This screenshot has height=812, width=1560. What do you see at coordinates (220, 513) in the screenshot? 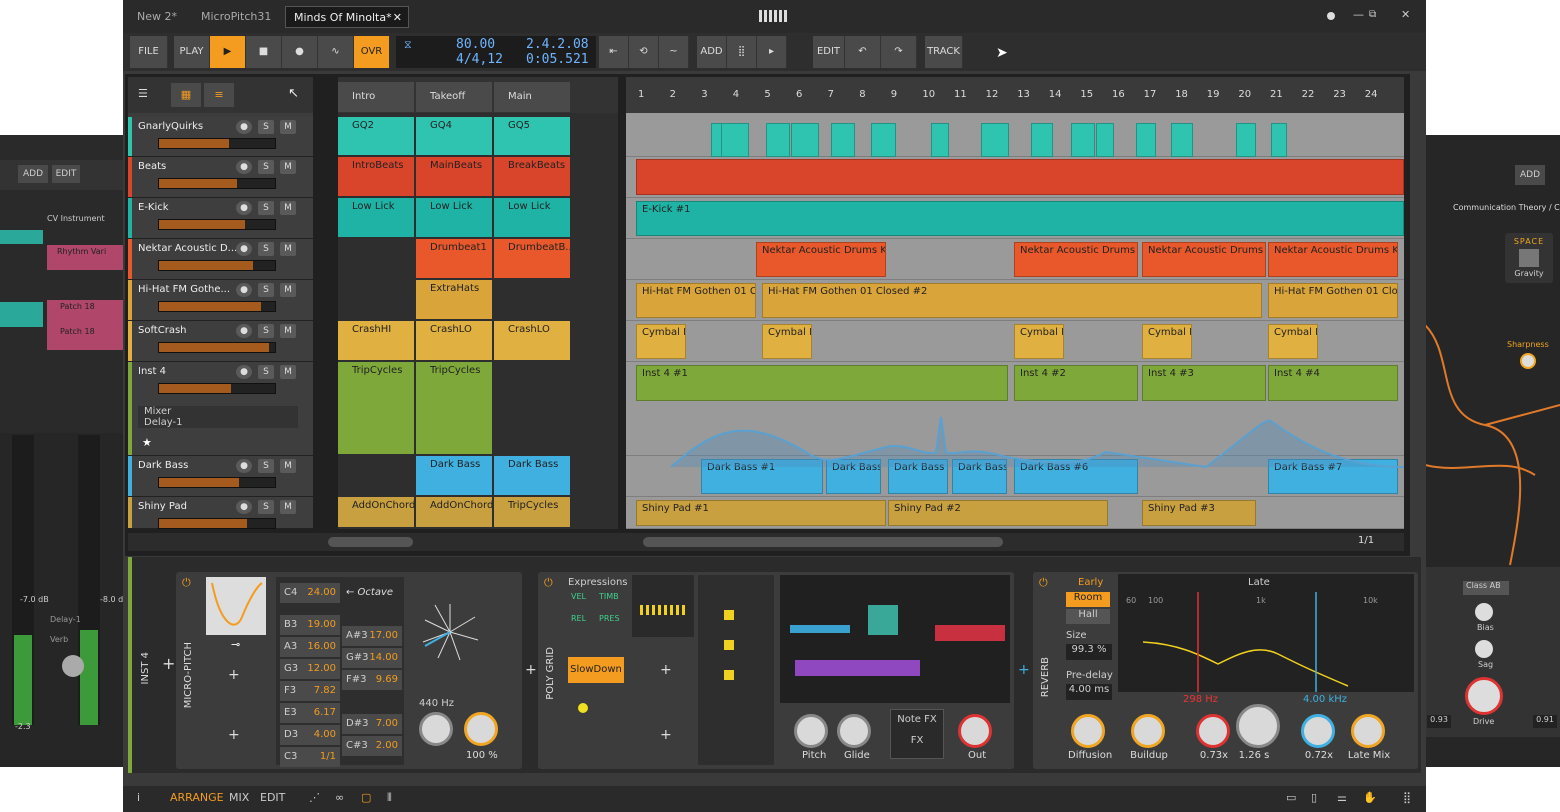
I see `track-header: Shiny Pad ● S M` at bounding box center [220, 513].